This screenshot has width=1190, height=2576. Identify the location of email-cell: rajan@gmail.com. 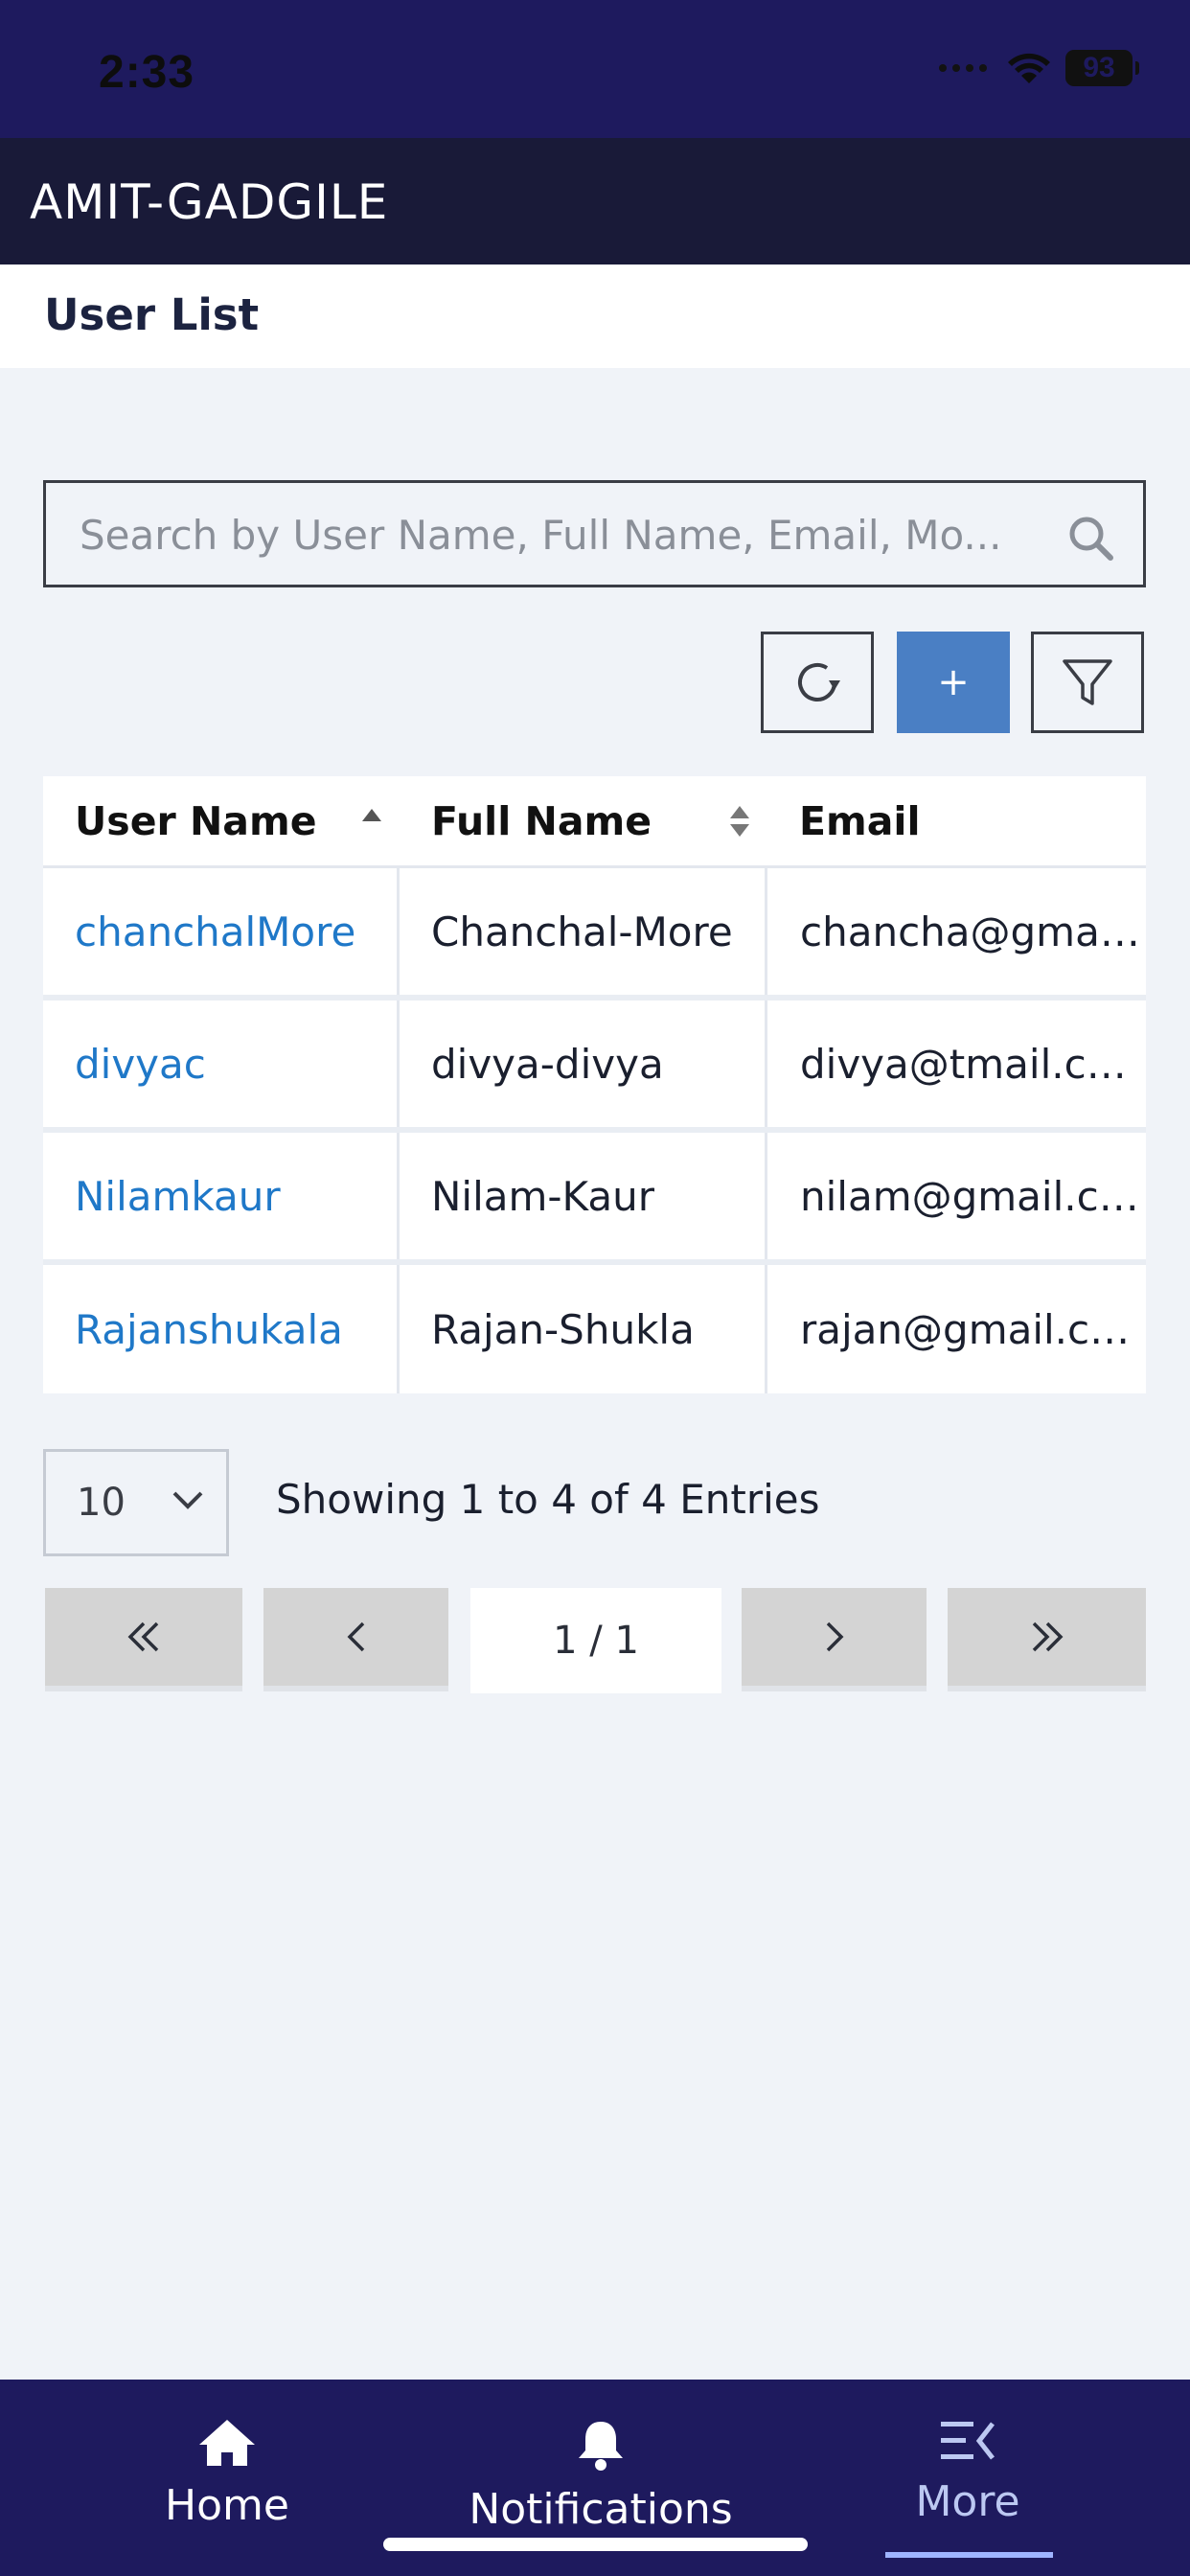
(973, 1329).